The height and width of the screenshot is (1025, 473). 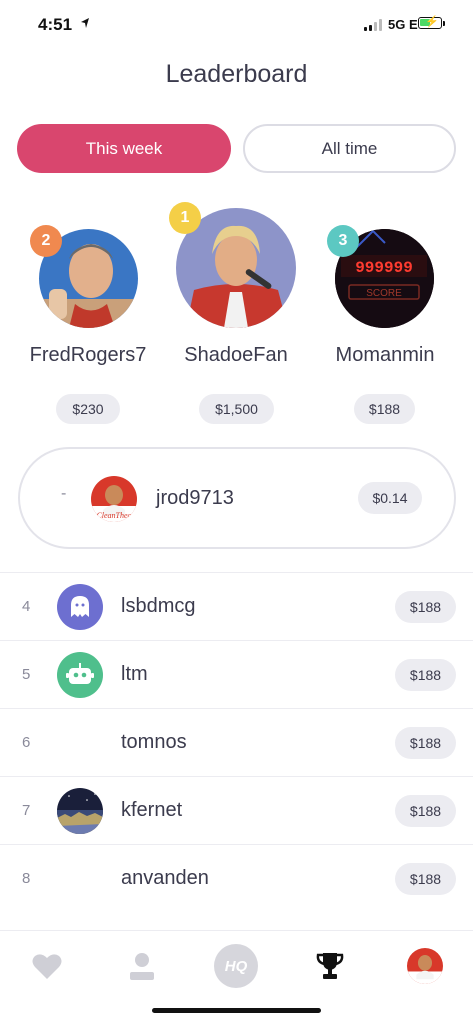 I want to click on ghost-icon, so click(x=80, y=607).